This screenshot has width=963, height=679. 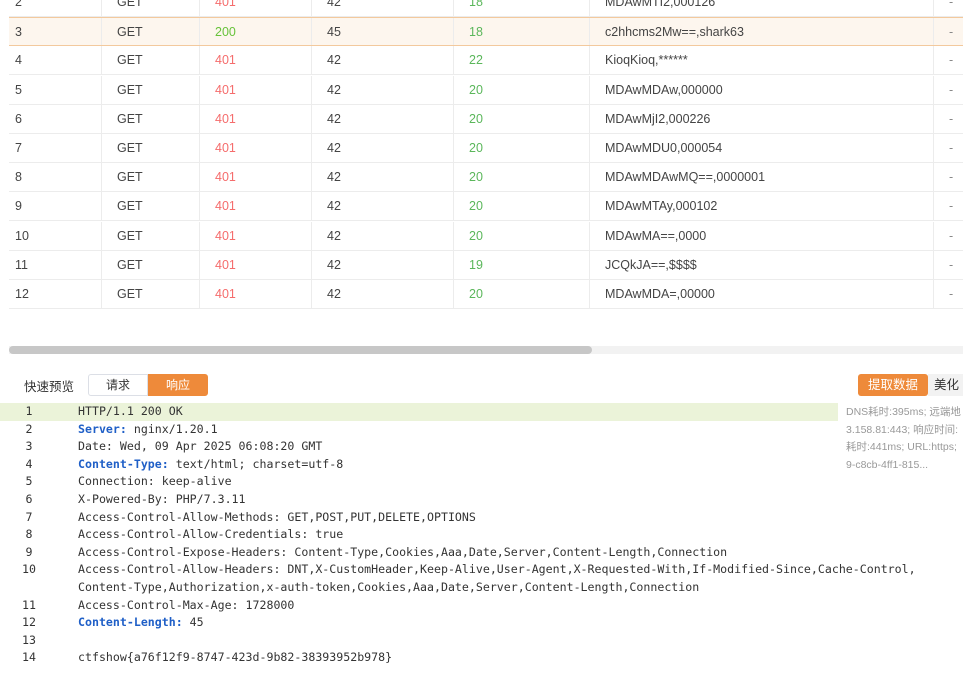 What do you see at coordinates (130, 411) in the screenshot?
I see `line-value: HTTP/1.1 200 OK` at bounding box center [130, 411].